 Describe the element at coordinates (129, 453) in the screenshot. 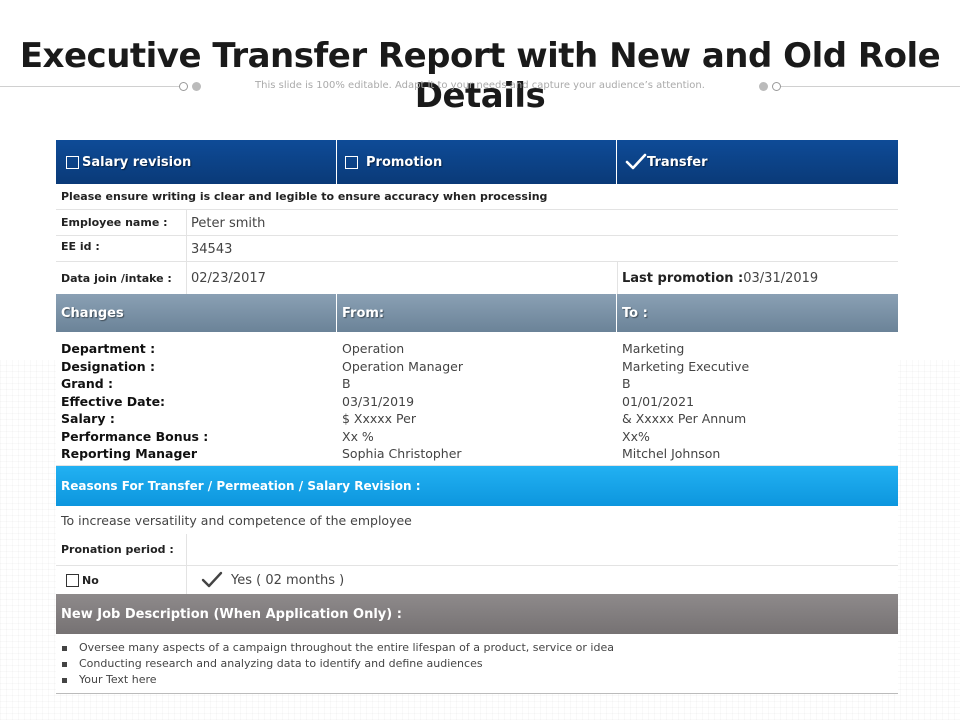

I see `change-label: Reporting Manager` at that location.